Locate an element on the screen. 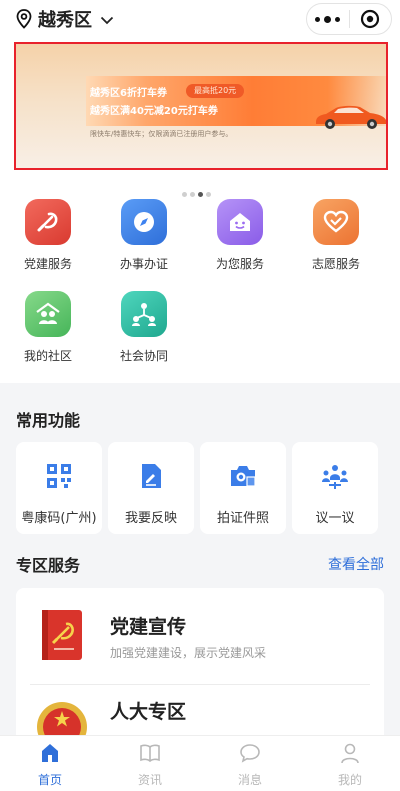 The width and height of the screenshot is (400, 791). tab-messages: 消息 is located at coordinates (250, 765).